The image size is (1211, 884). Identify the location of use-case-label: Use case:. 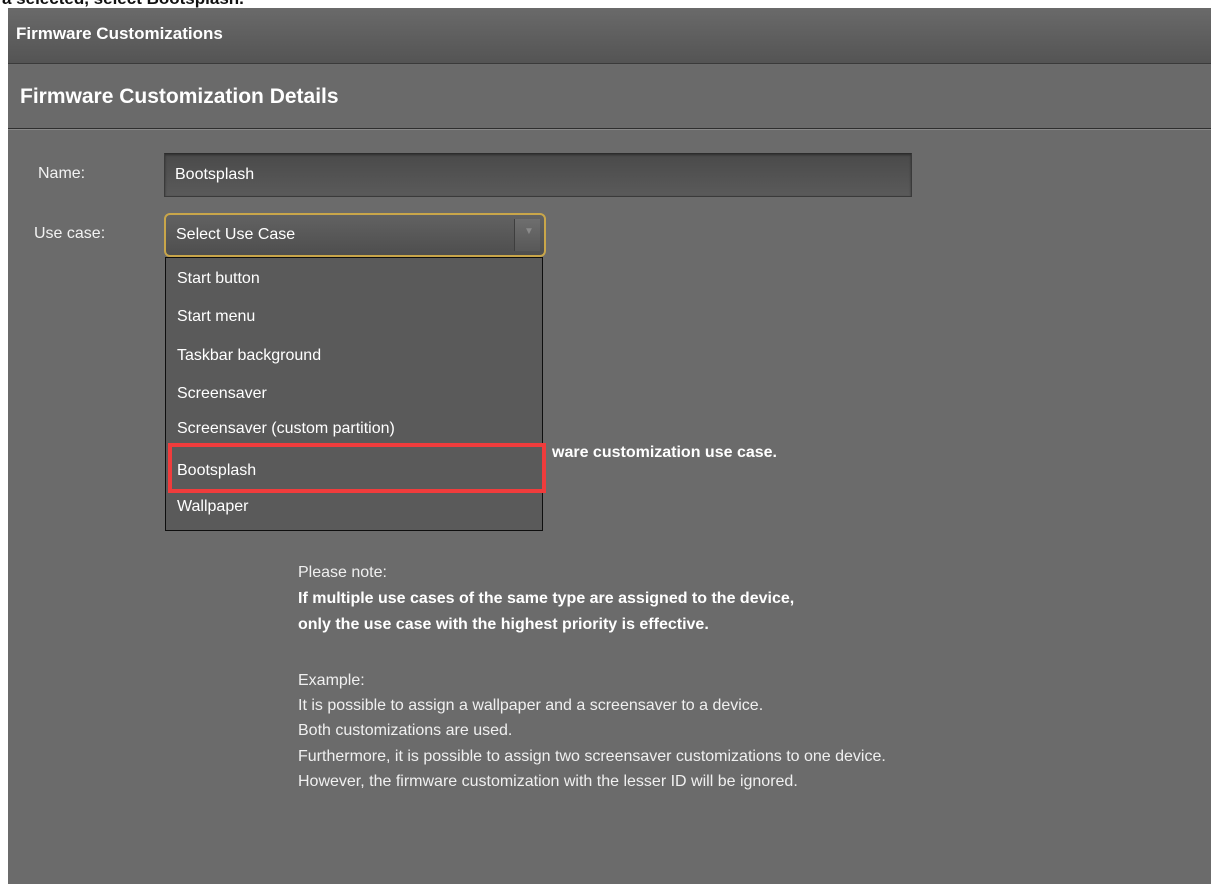
(70, 233).